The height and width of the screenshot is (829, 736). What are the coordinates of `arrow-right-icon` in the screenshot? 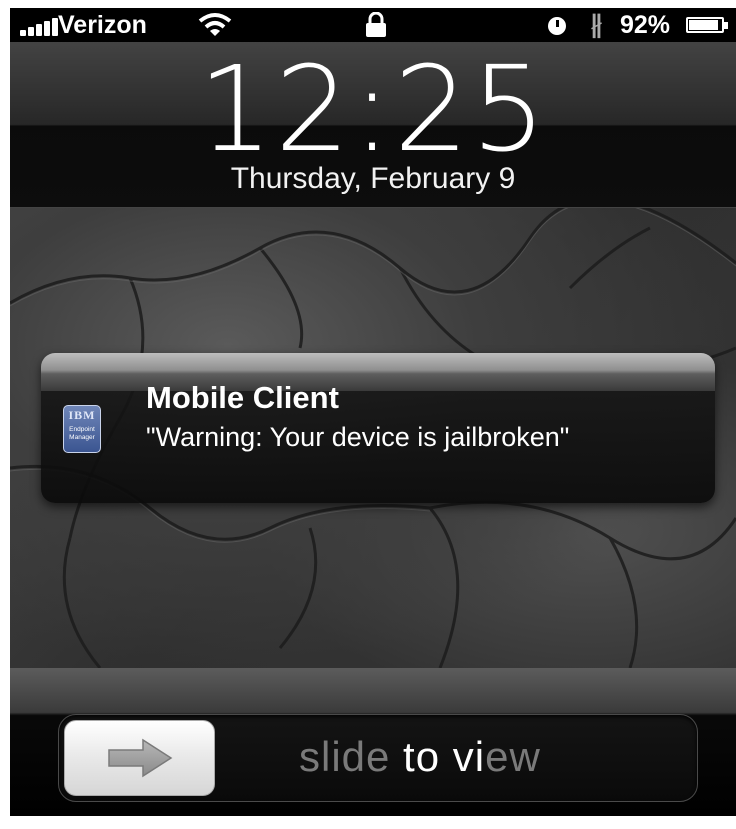 It's located at (140, 758).